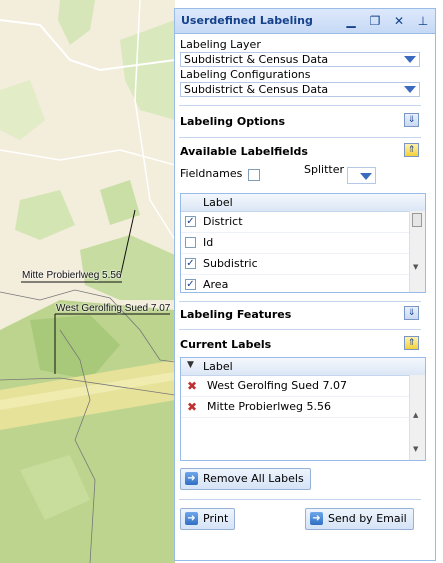  What do you see at coordinates (220, 44) in the screenshot?
I see `labeling-layer-label: Labeling Layer` at bounding box center [220, 44].